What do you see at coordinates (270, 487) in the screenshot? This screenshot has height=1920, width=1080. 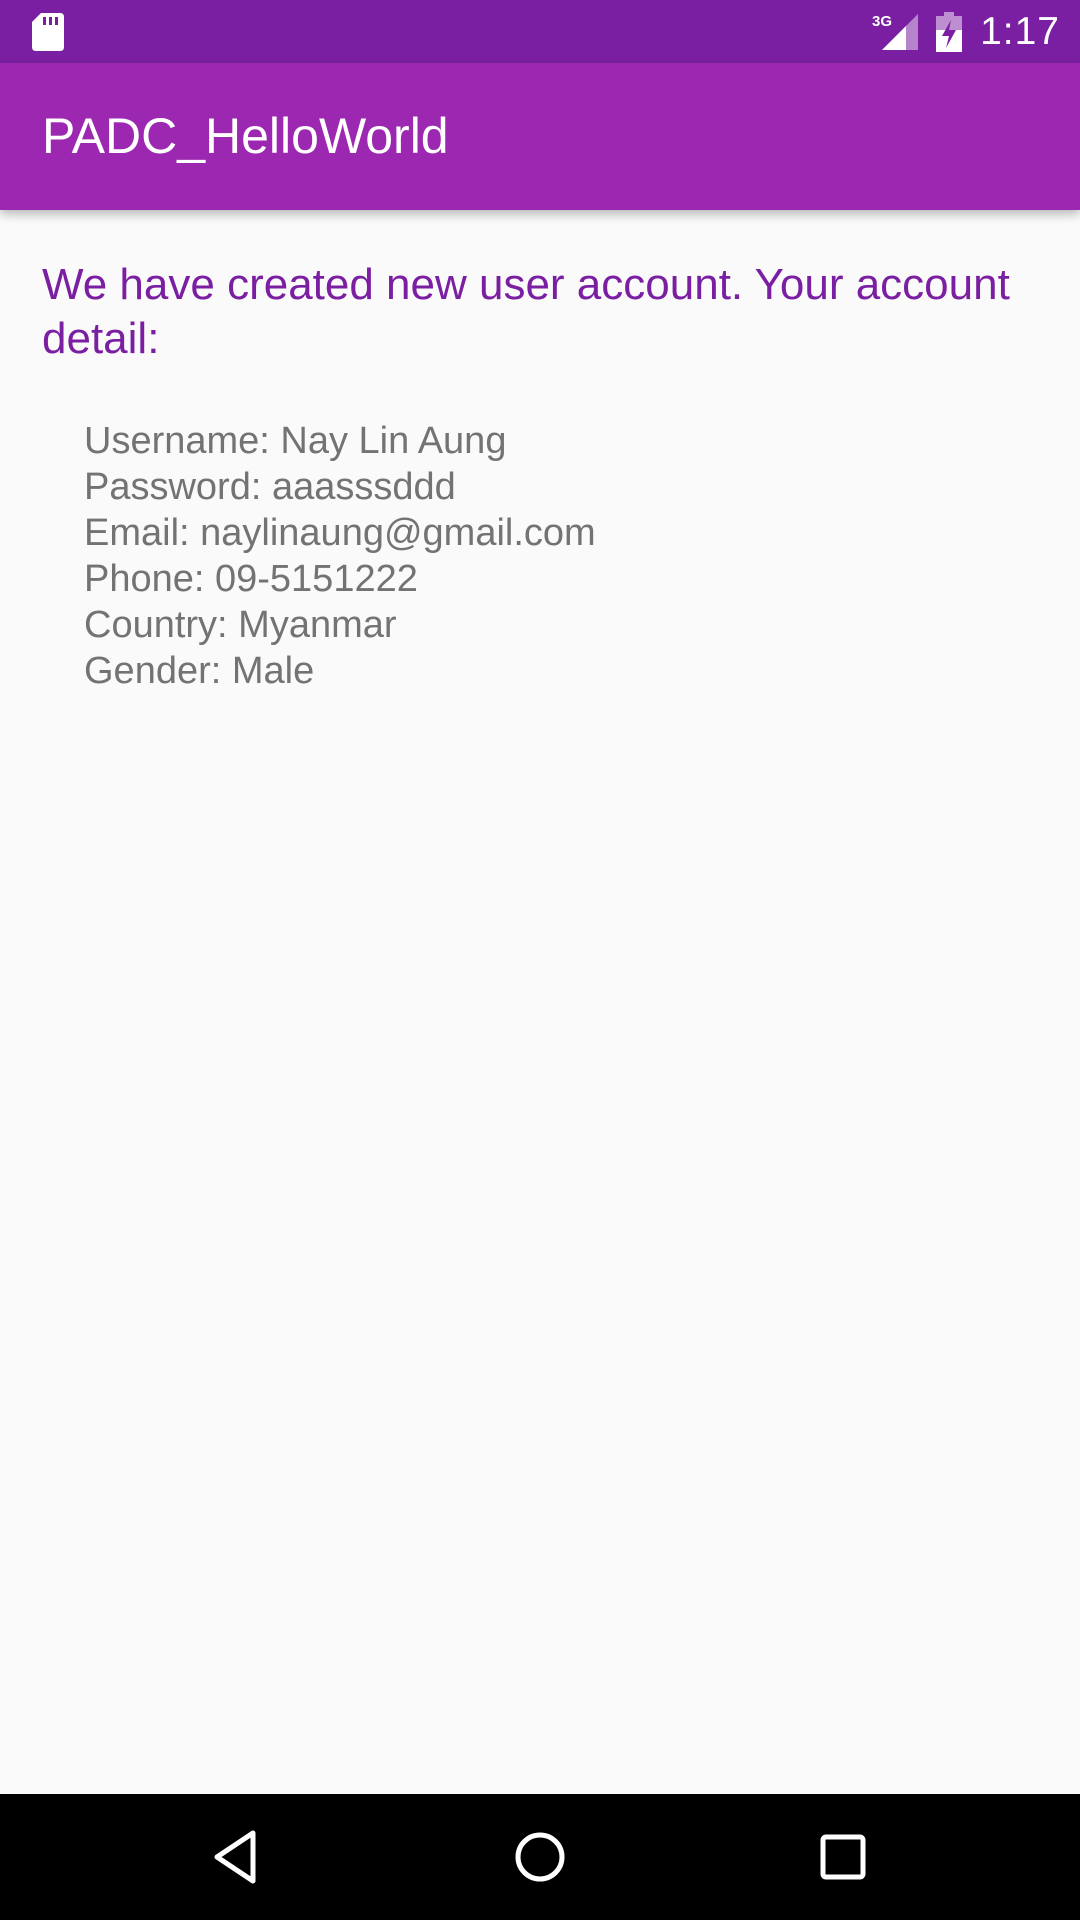 I see `detail-password: Password: aaasssddd` at bounding box center [270, 487].